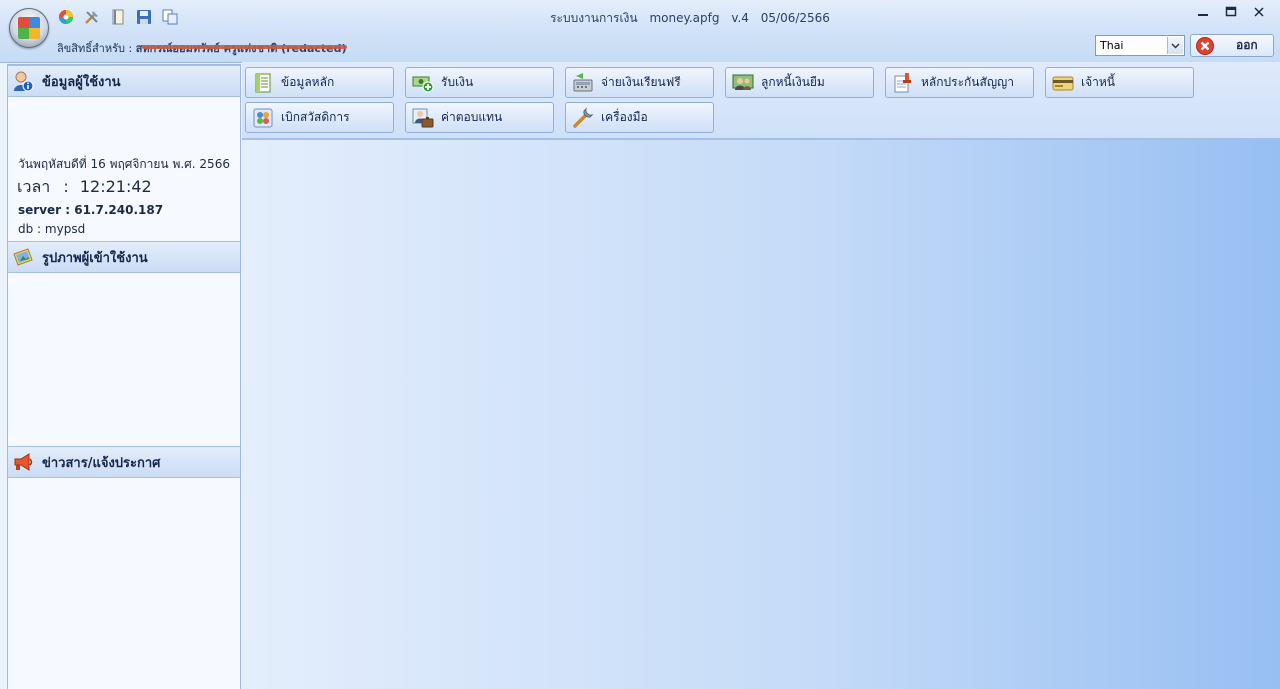 This screenshot has width=1280, height=689. Describe the element at coordinates (1175, 45) in the screenshot. I see `chevron-down-icon` at that location.